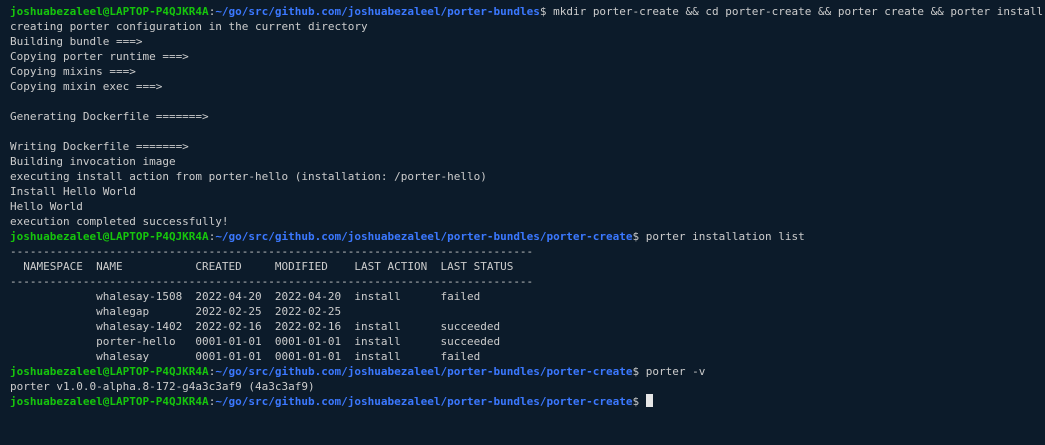 The image size is (1045, 445). Describe the element at coordinates (99, 56) in the screenshot. I see `output-line: Copying porter runtime ===>` at that location.